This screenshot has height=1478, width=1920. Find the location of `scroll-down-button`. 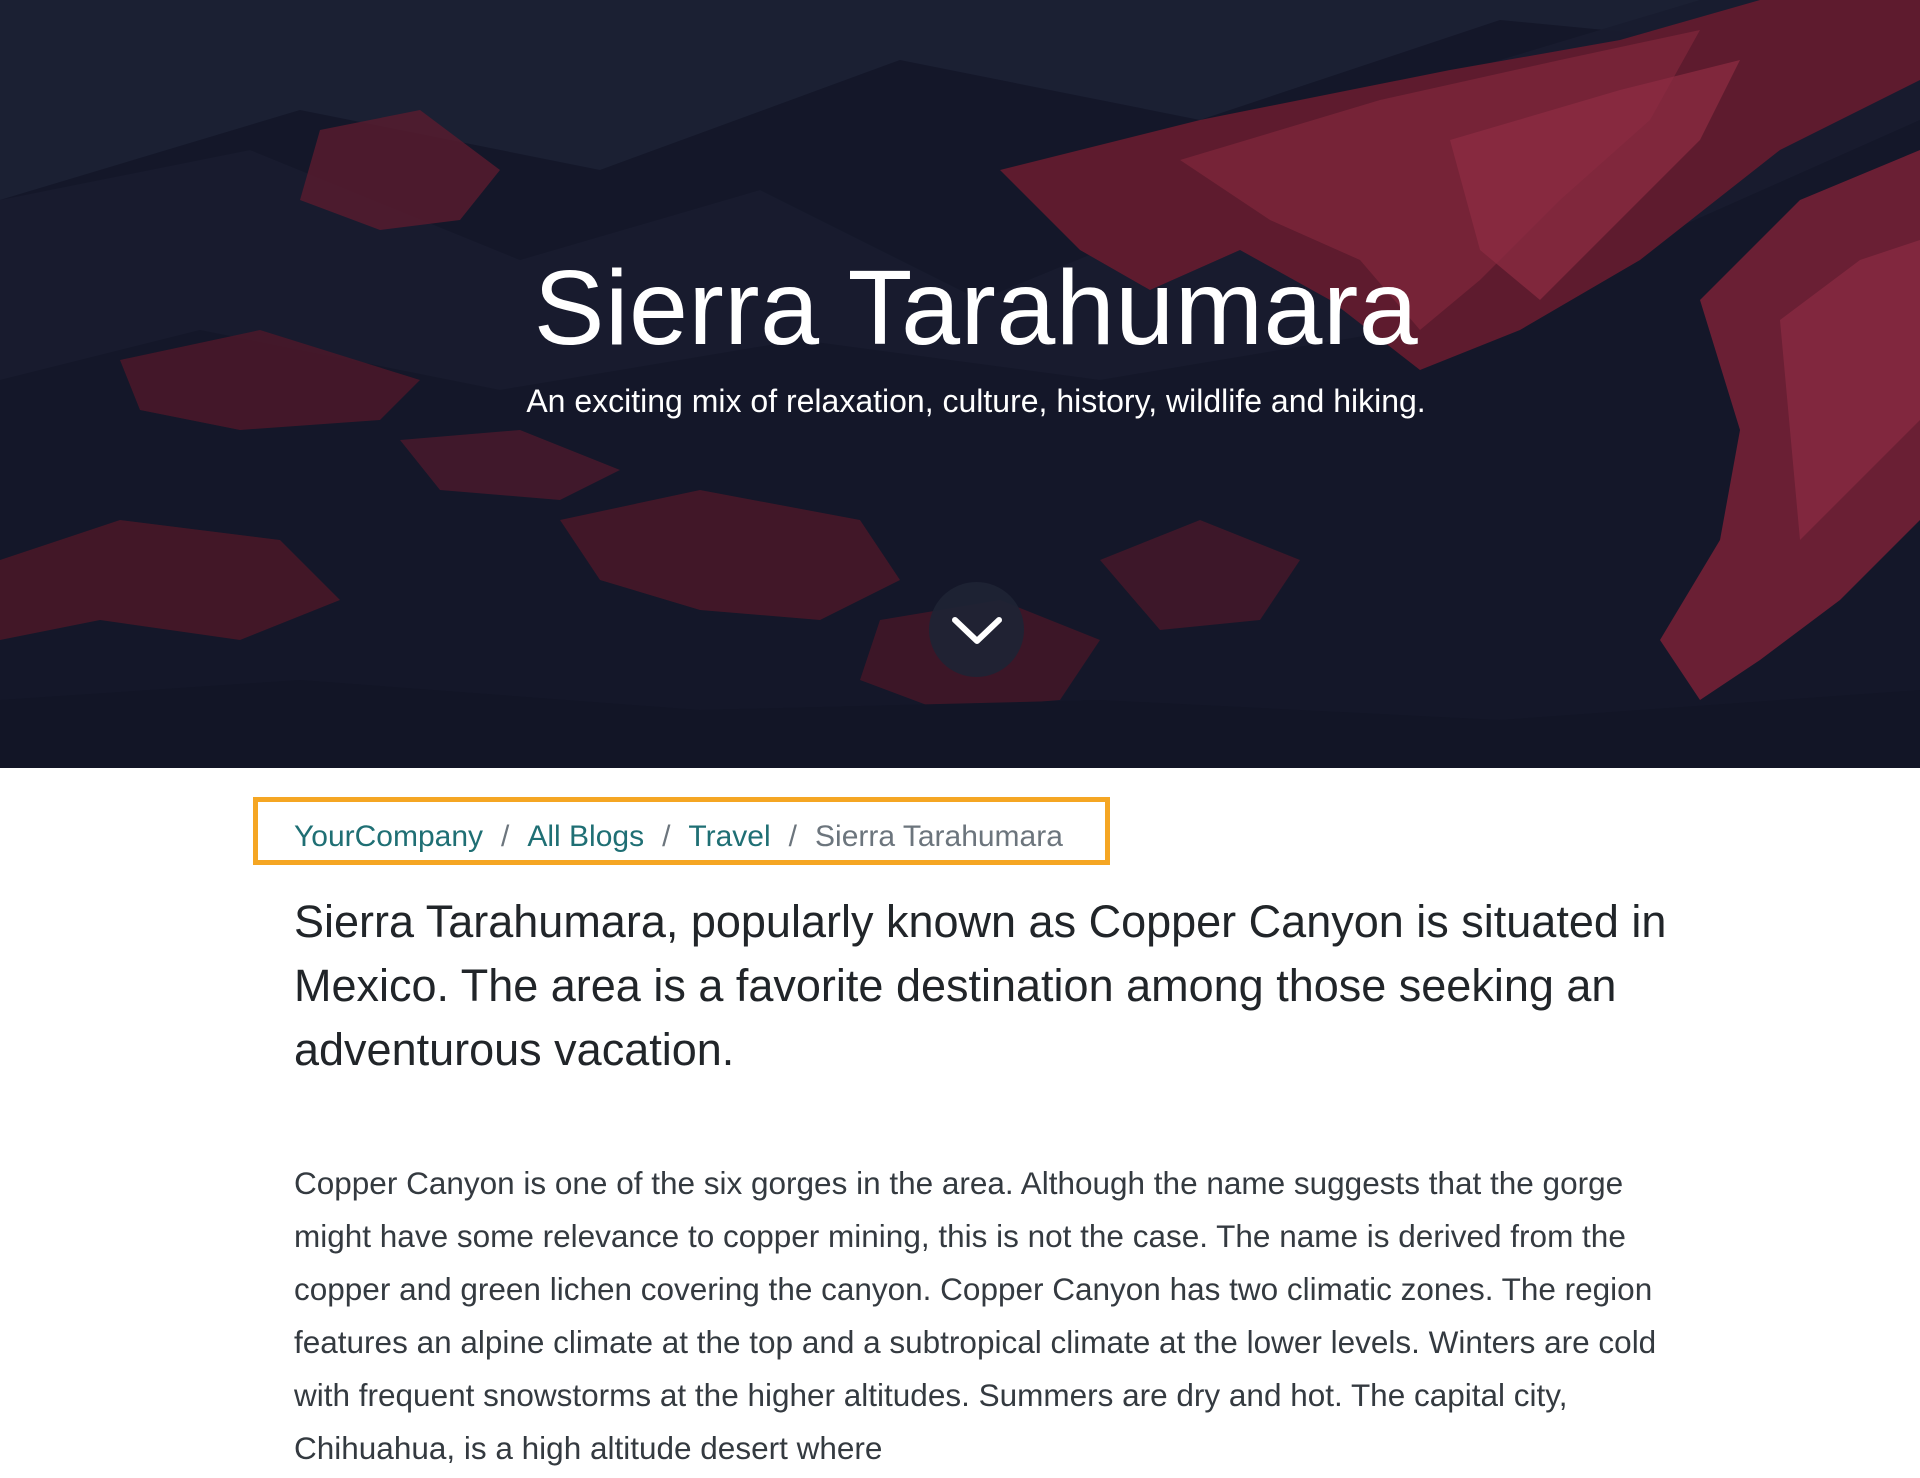

scroll-down-button is located at coordinates (976, 629).